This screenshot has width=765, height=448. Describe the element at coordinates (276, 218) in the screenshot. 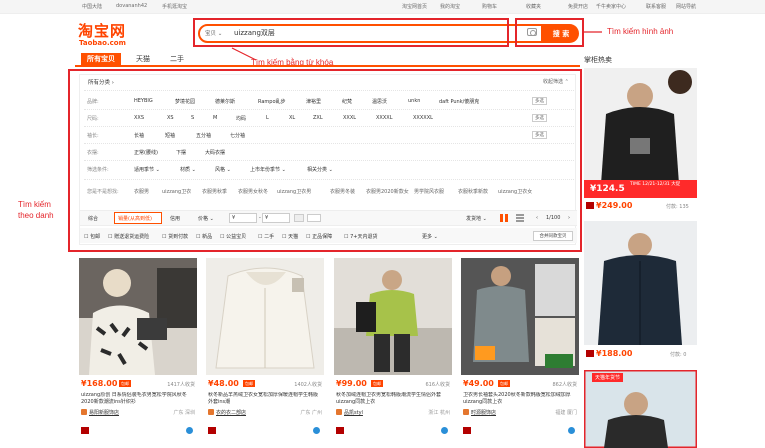

I see `price-to-input: ¥` at that location.